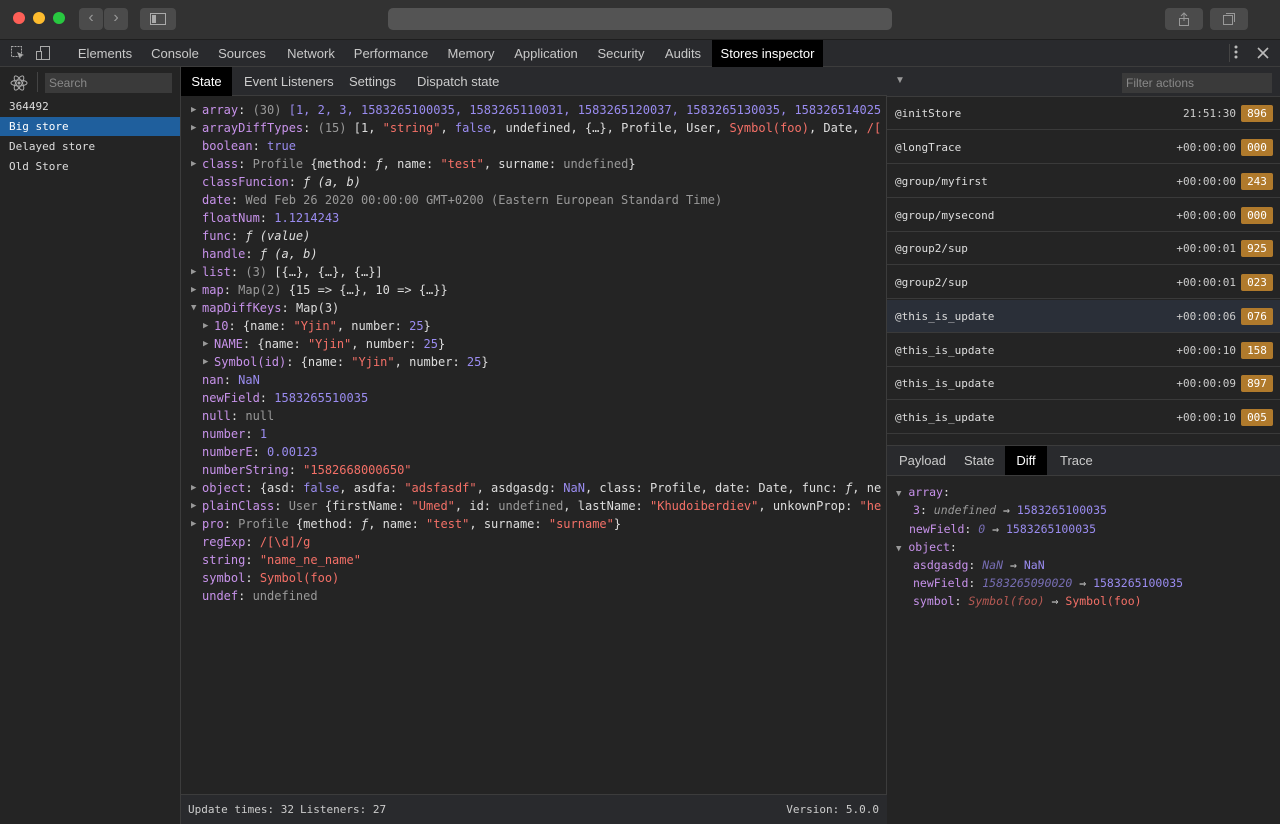 The height and width of the screenshot is (824, 1280). What do you see at coordinates (307, 470) in the screenshot?
I see `tree-row-numberstring: numberString: "1582668000650"` at bounding box center [307, 470].